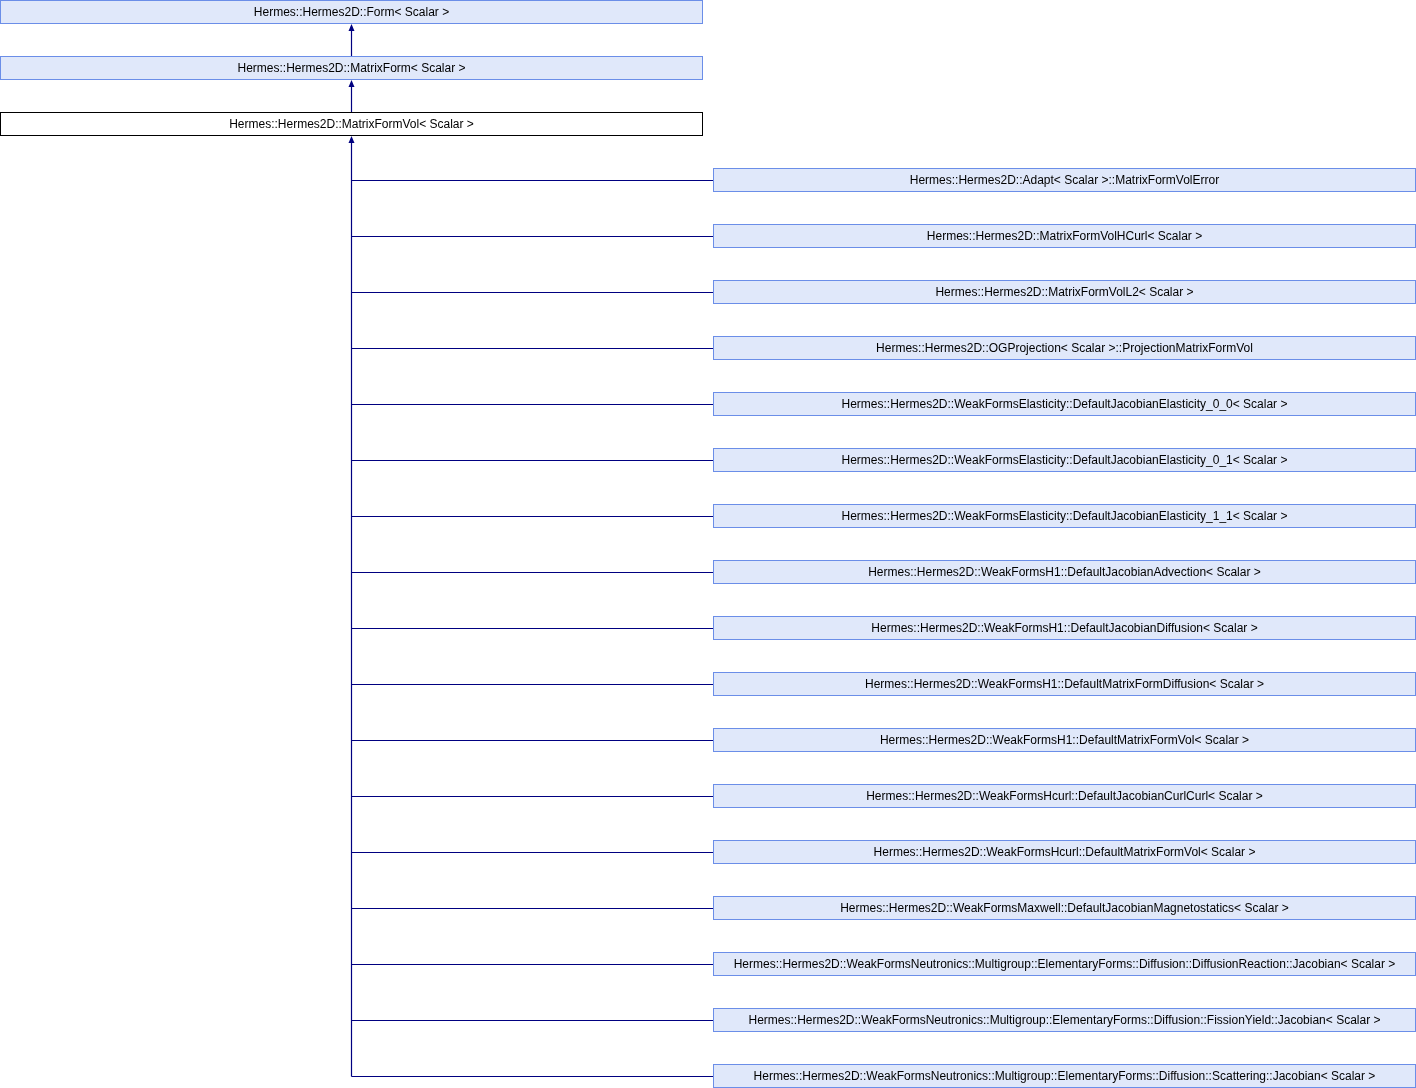 This screenshot has width=1416, height=1088. What do you see at coordinates (351, 68) in the screenshot?
I see `class-node: Hermes::Hermes2D::MatrixForm< Scalar >` at bounding box center [351, 68].